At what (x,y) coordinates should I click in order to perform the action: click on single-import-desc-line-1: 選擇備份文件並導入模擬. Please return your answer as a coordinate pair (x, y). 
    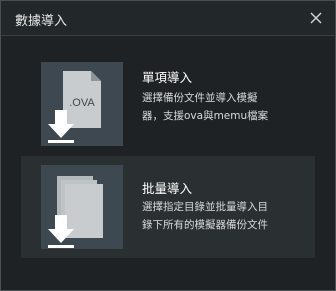
    Looking at the image, I should click on (200, 98).